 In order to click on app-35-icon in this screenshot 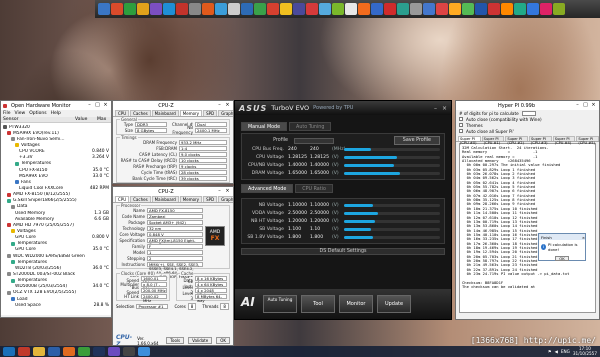, I will do `click(546, 9)`.